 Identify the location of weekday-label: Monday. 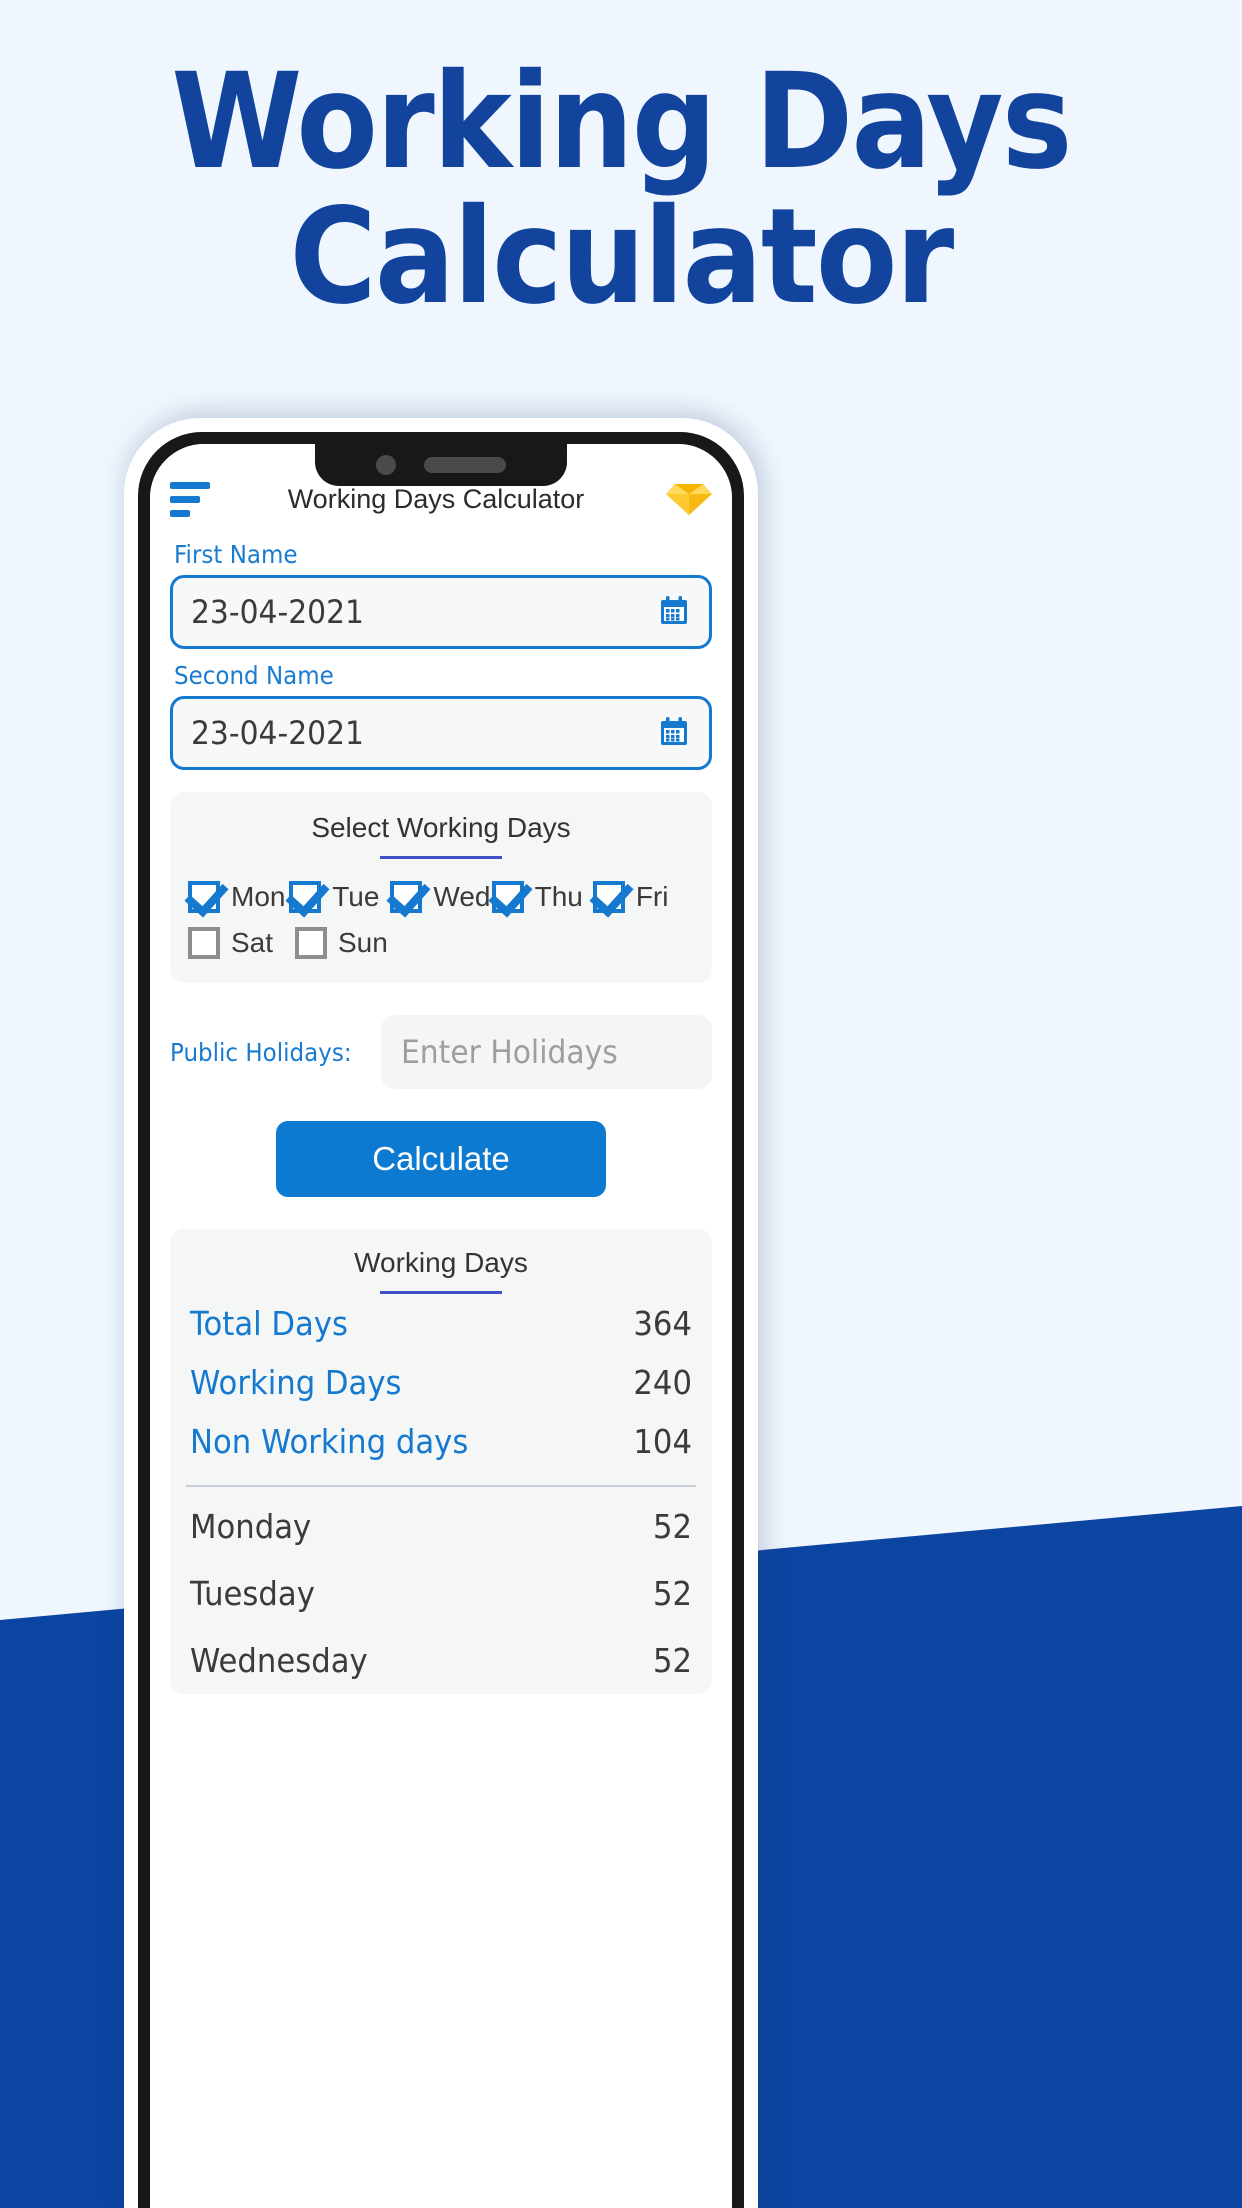
(251, 1526).